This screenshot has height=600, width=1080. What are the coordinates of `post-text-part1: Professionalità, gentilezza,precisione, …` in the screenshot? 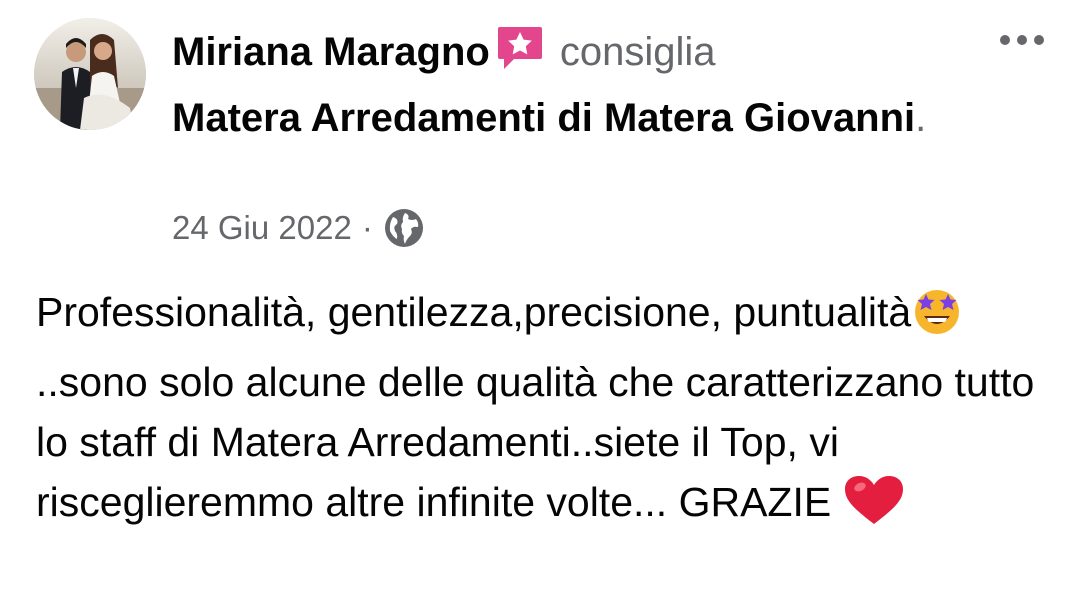 It's located at (474, 312).